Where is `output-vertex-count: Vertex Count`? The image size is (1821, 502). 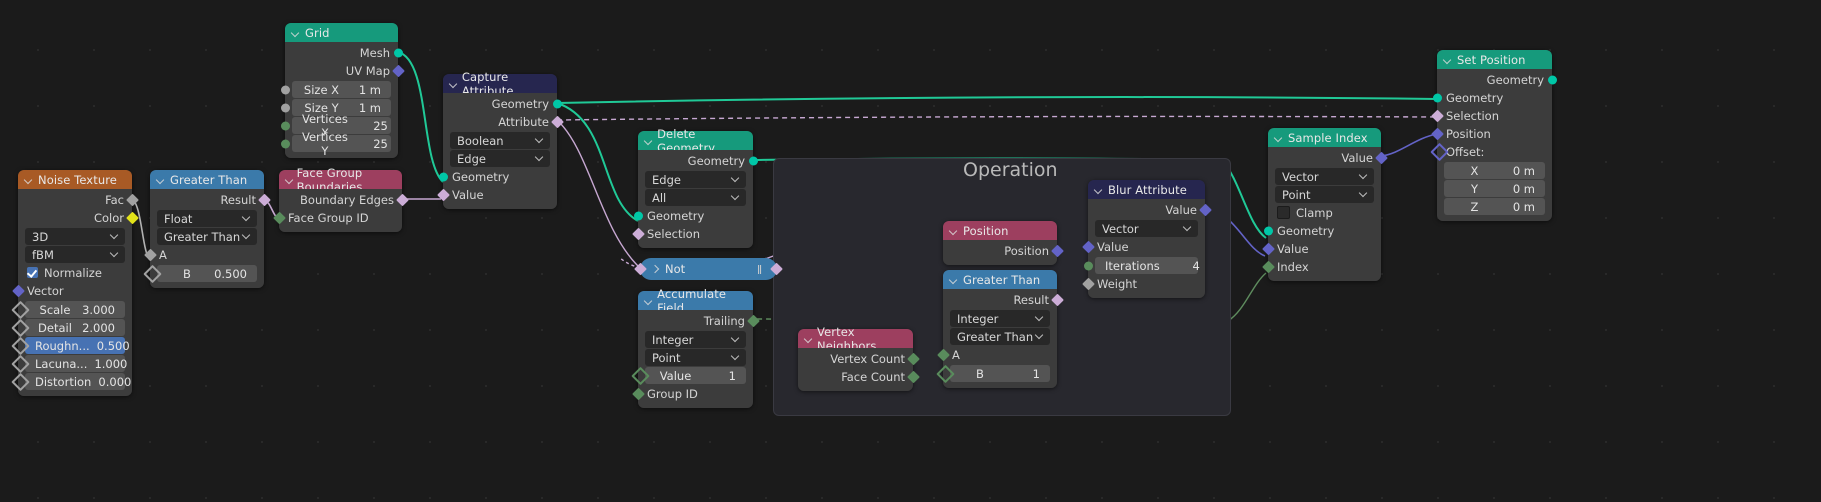 output-vertex-count: Vertex Count is located at coordinates (859, 359).